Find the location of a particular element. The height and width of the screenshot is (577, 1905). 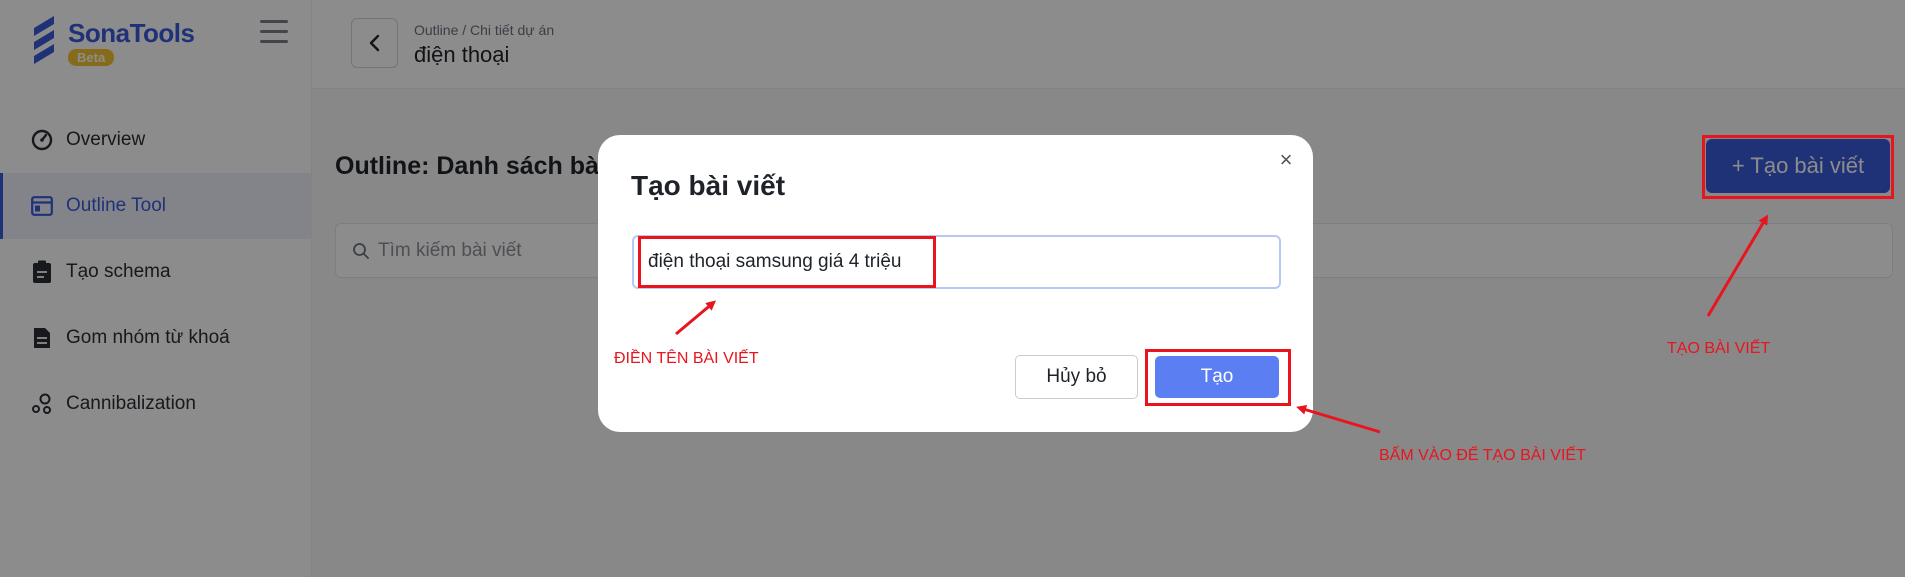

annotation-fill-name: ĐIỀN TÊN BÀI VIẾT is located at coordinates (686, 358).